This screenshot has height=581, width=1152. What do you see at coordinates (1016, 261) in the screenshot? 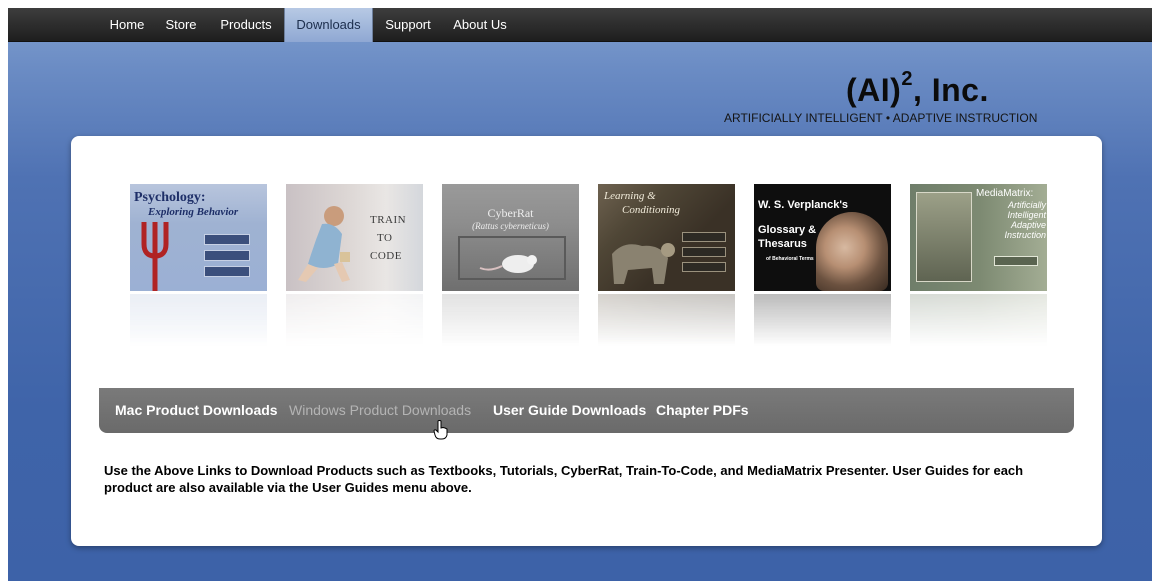
I see `cover-mediamatrix-button` at bounding box center [1016, 261].